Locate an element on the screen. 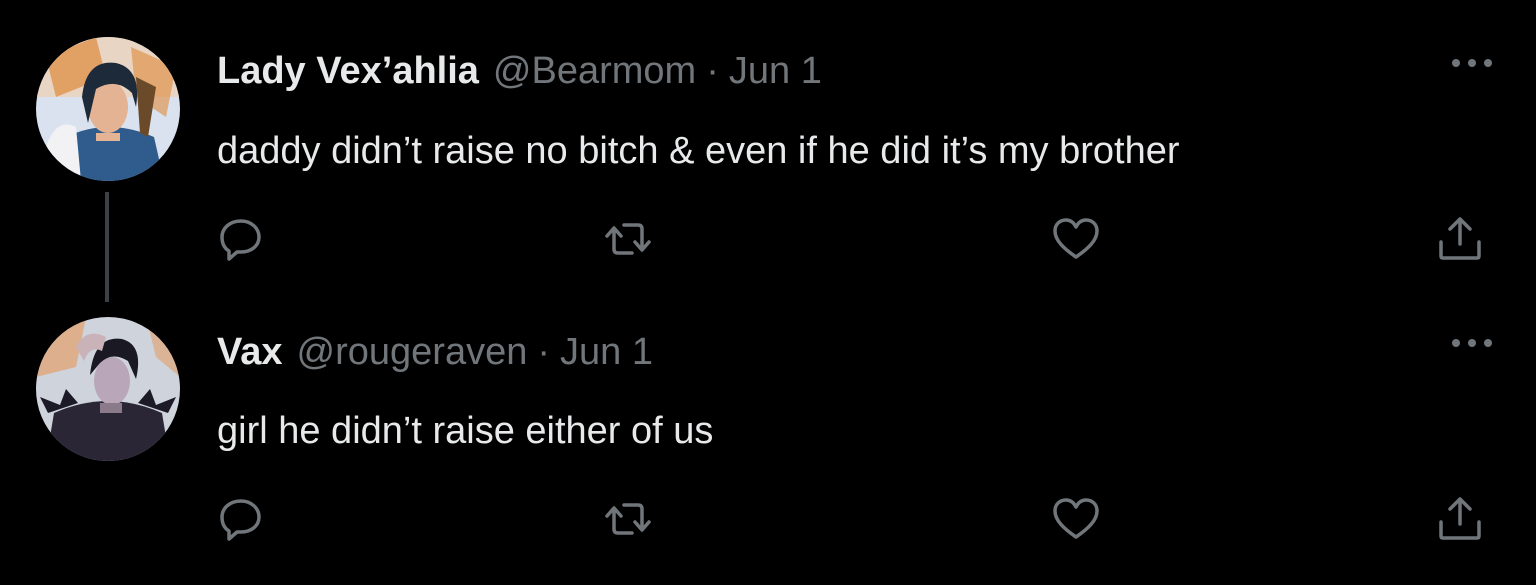 This screenshot has width=1536, height=585. handle: @rougeraven is located at coordinates (412, 352).